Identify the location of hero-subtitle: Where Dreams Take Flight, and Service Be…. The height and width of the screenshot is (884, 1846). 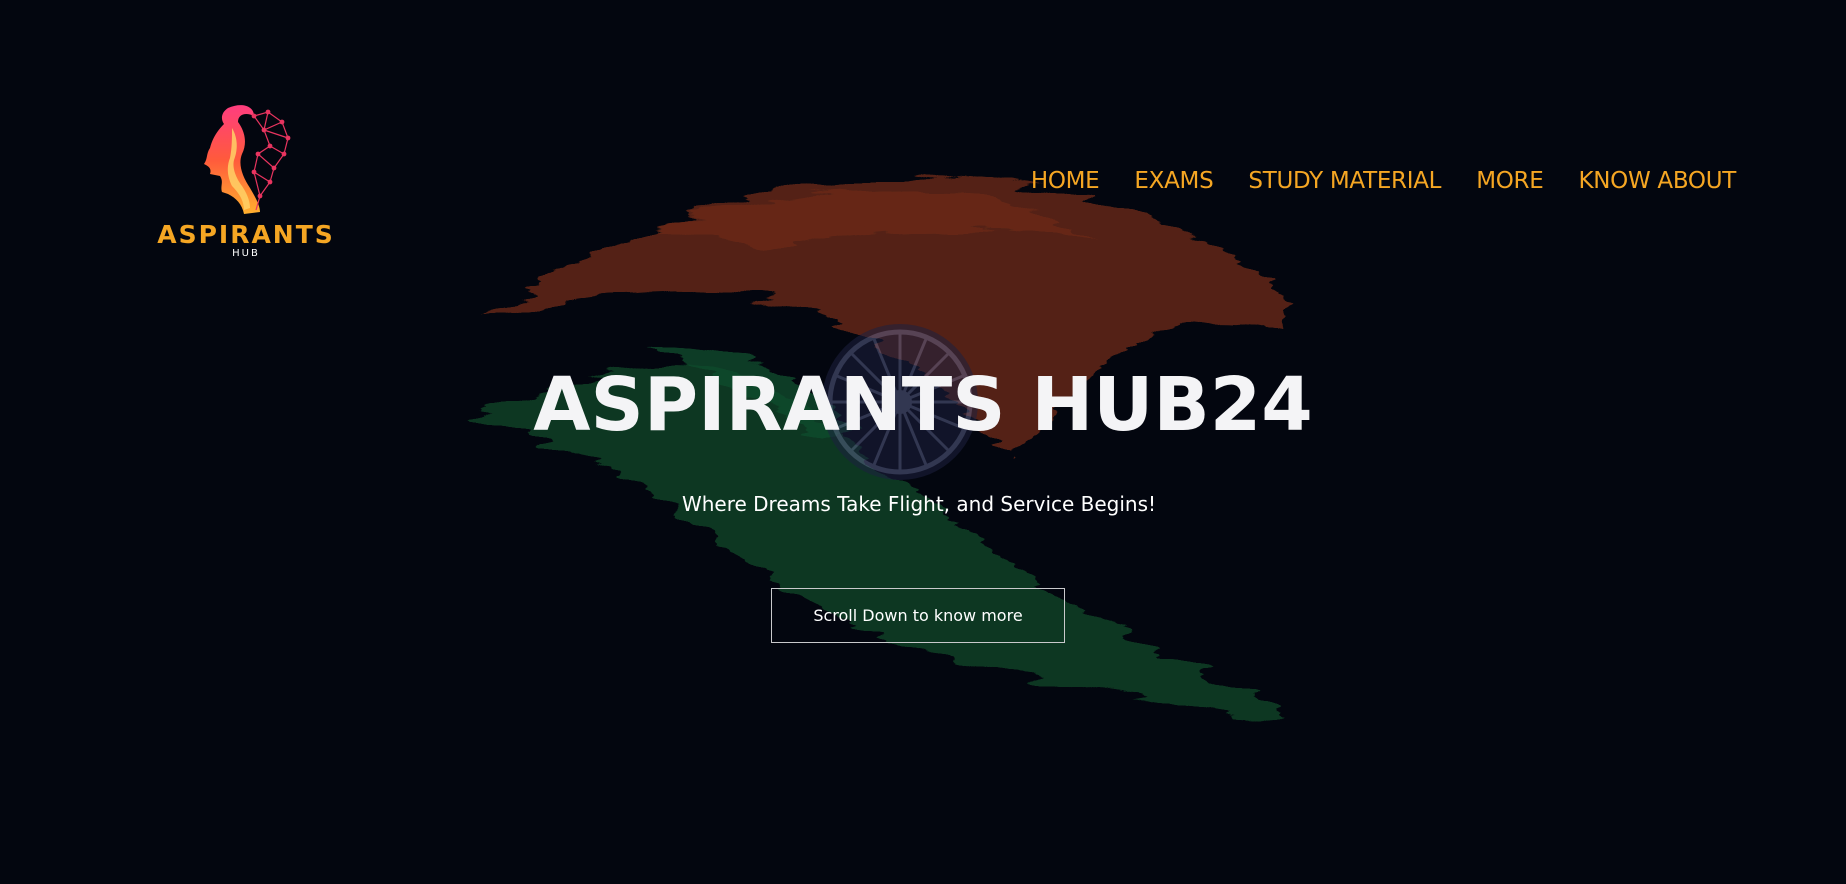
(919, 504).